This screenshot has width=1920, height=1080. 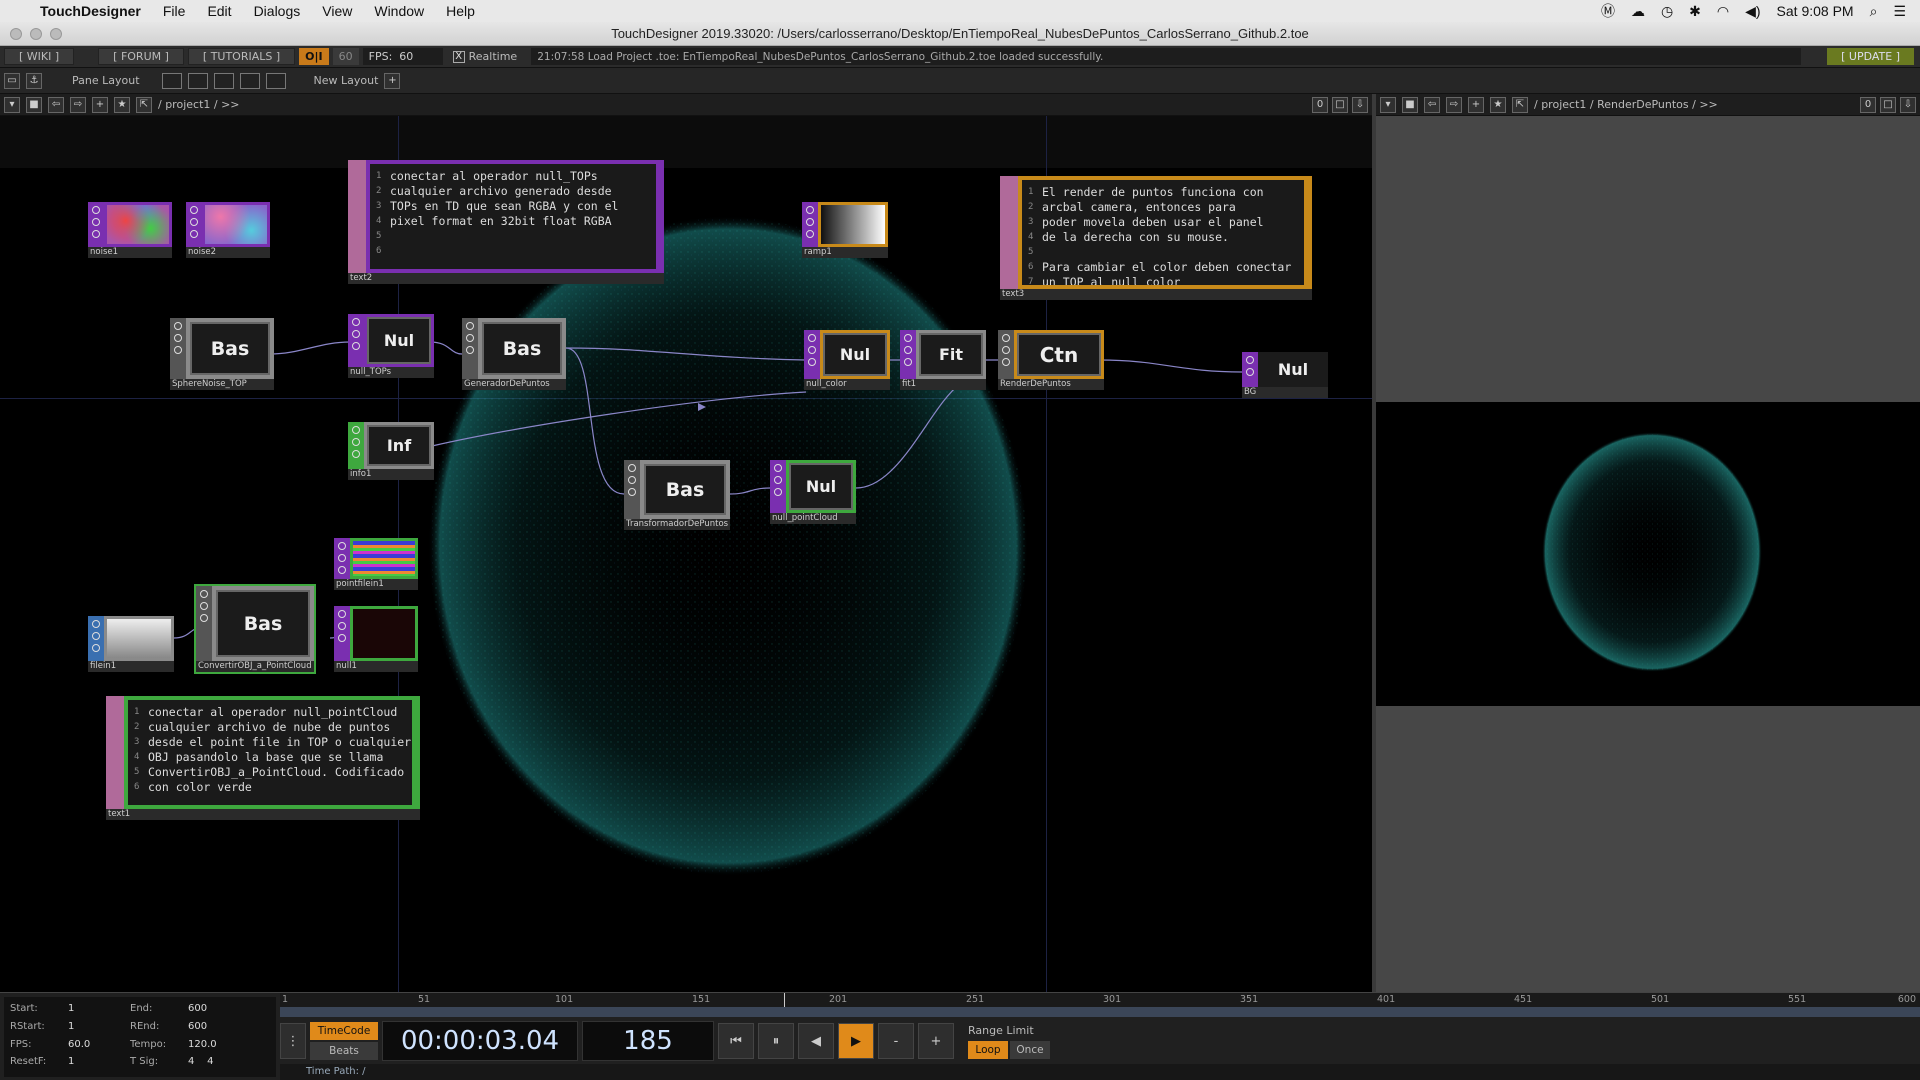 I want to click on add-icon: +, so click(x=100, y=104).